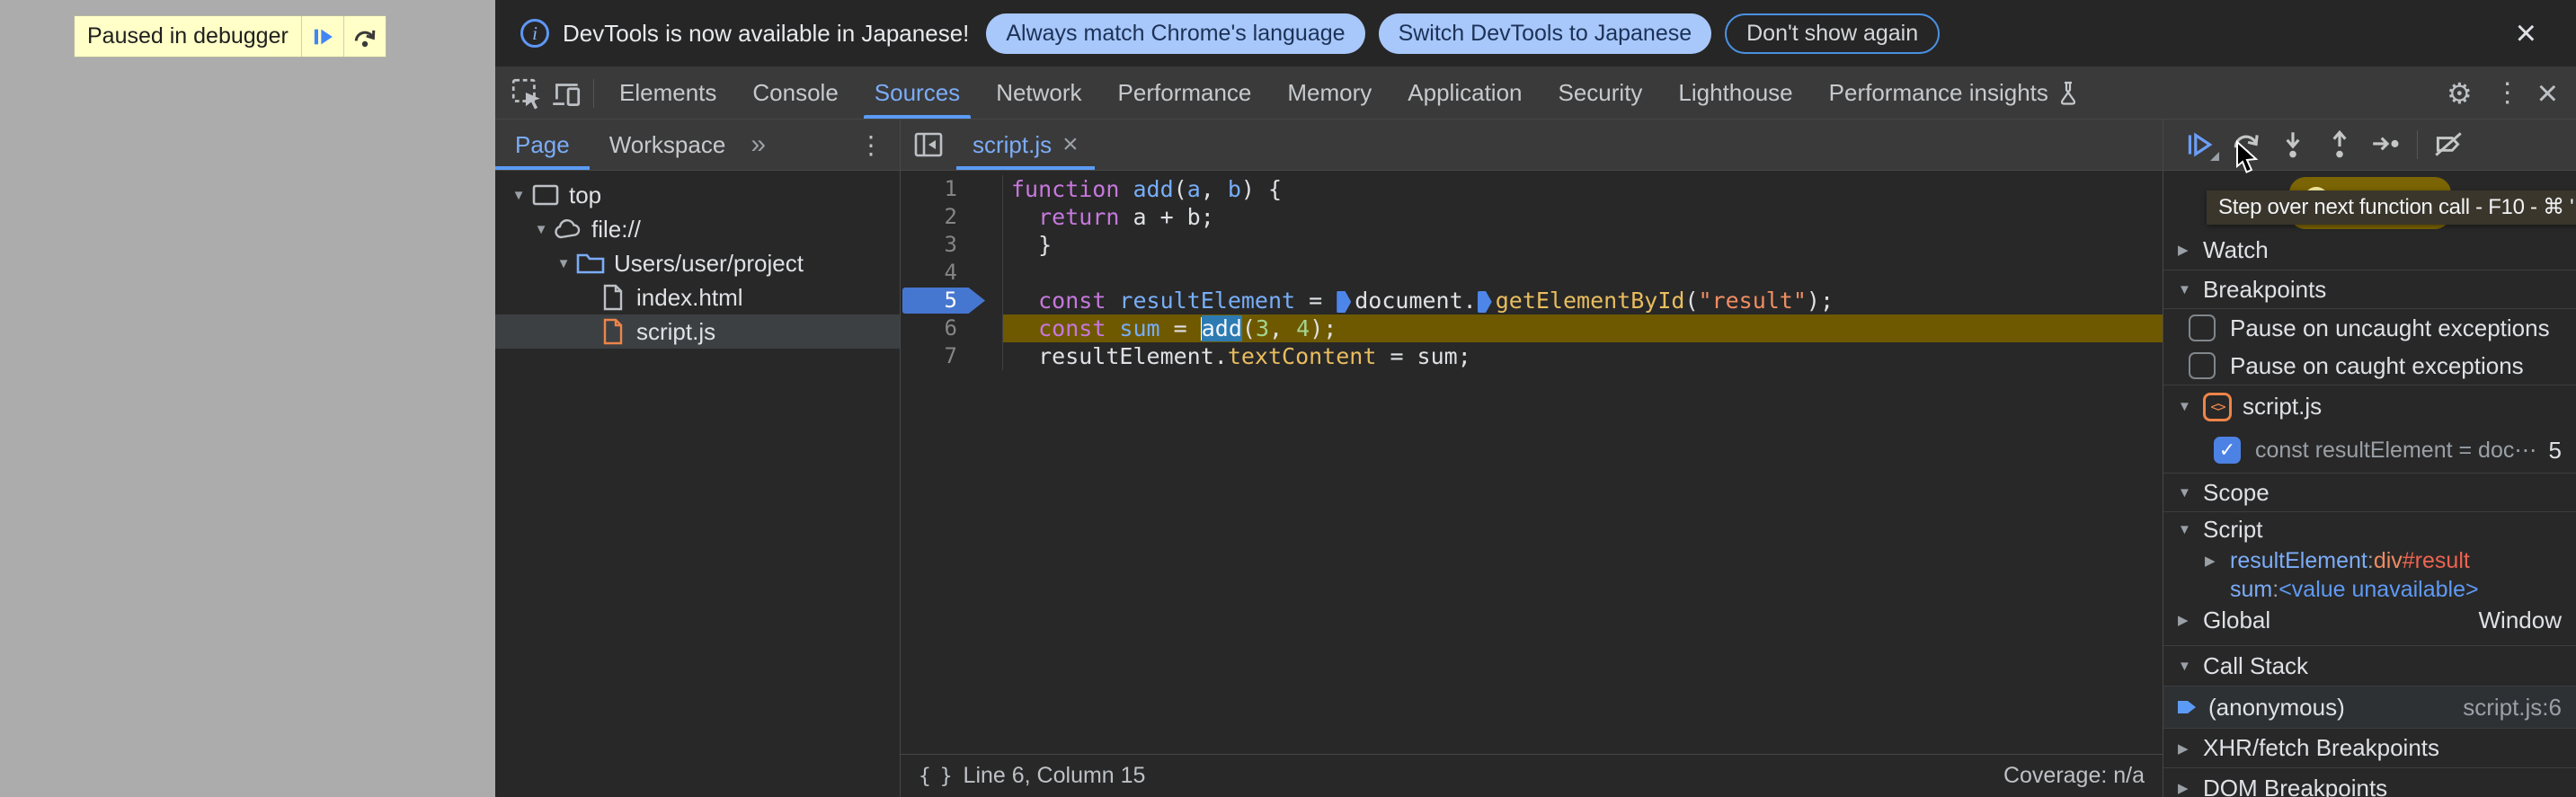 Image resolution: width=2576 pixels, height=797 pixels. Describe the element at coordinates (697, 263) in the screenshot. I see `tree-item-users-user-project: ▼ Users/user/project` at that location.